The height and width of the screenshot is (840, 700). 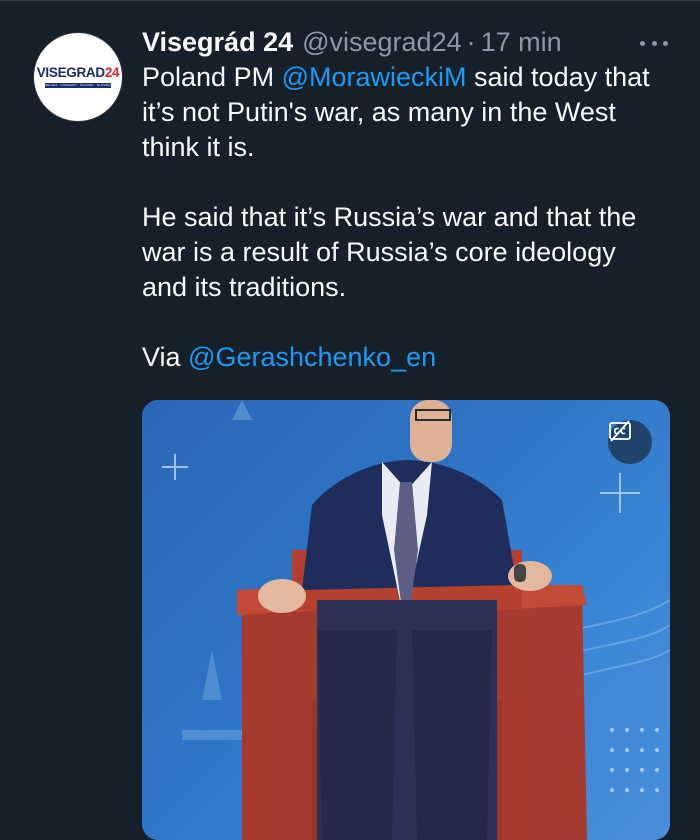 What do you see at coordinates (198, 147) in the screenshot?
I see `tweet-line: think it is.` at bounding box center [198, 147].